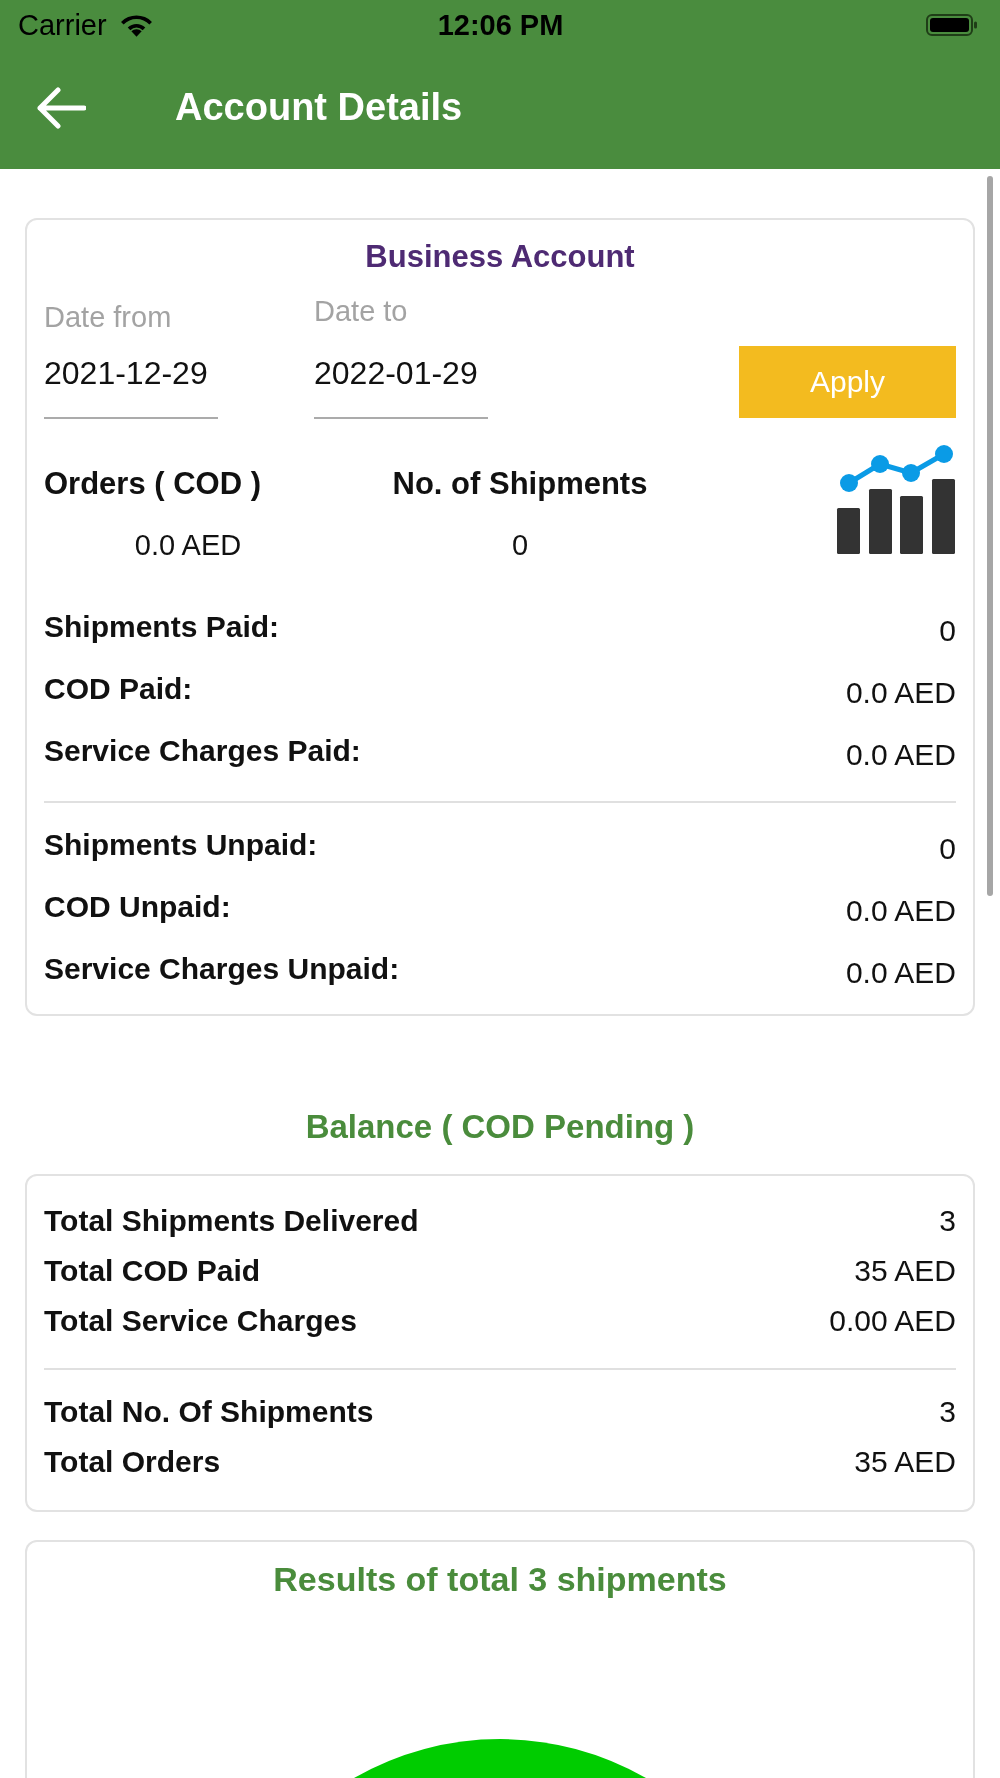 The width and height of the screenshot is (1000, 1778). What do you see at coordinates (136, 25) in the screenshot?
I see `wifi-icon` at bounding box center [136, 25].